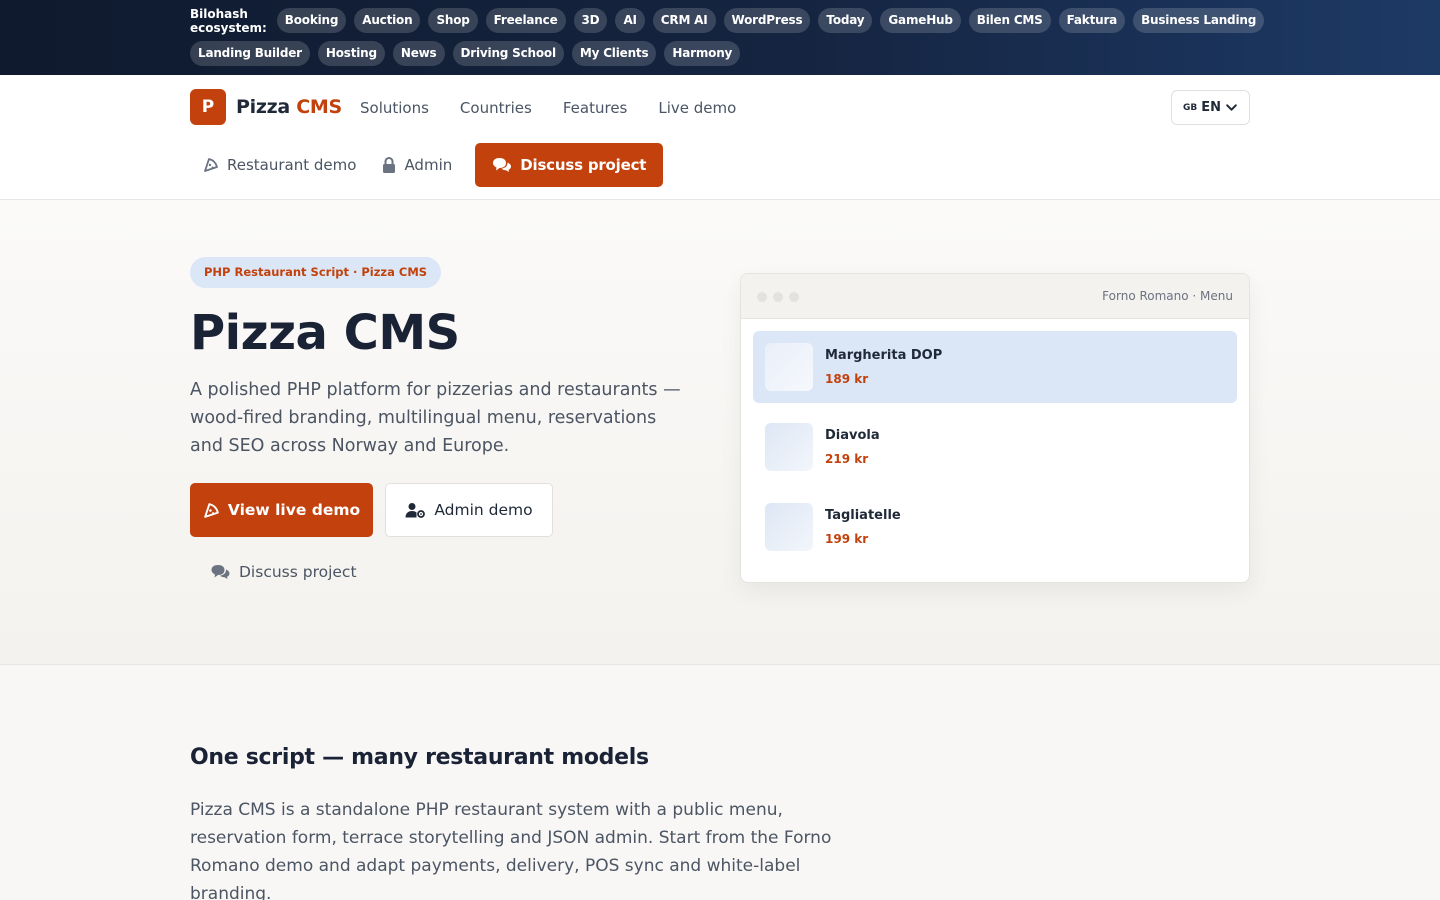  I want to click on ecosystem-link-ai: AI, so click(630, 20).